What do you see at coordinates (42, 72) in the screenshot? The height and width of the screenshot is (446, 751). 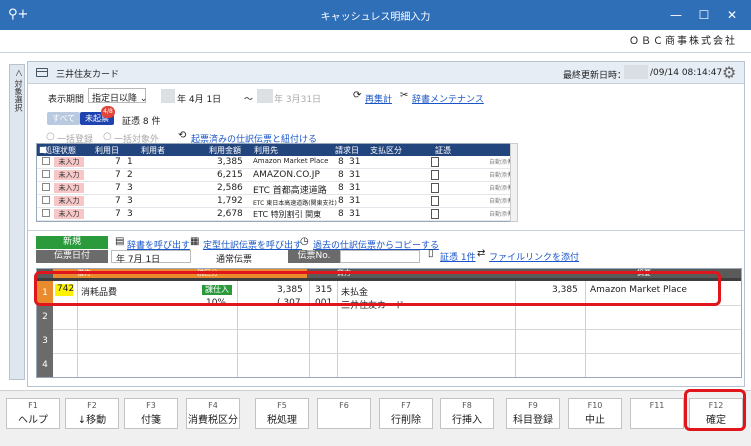 I see `credit-card-icon` at bounding box center [42, 72].